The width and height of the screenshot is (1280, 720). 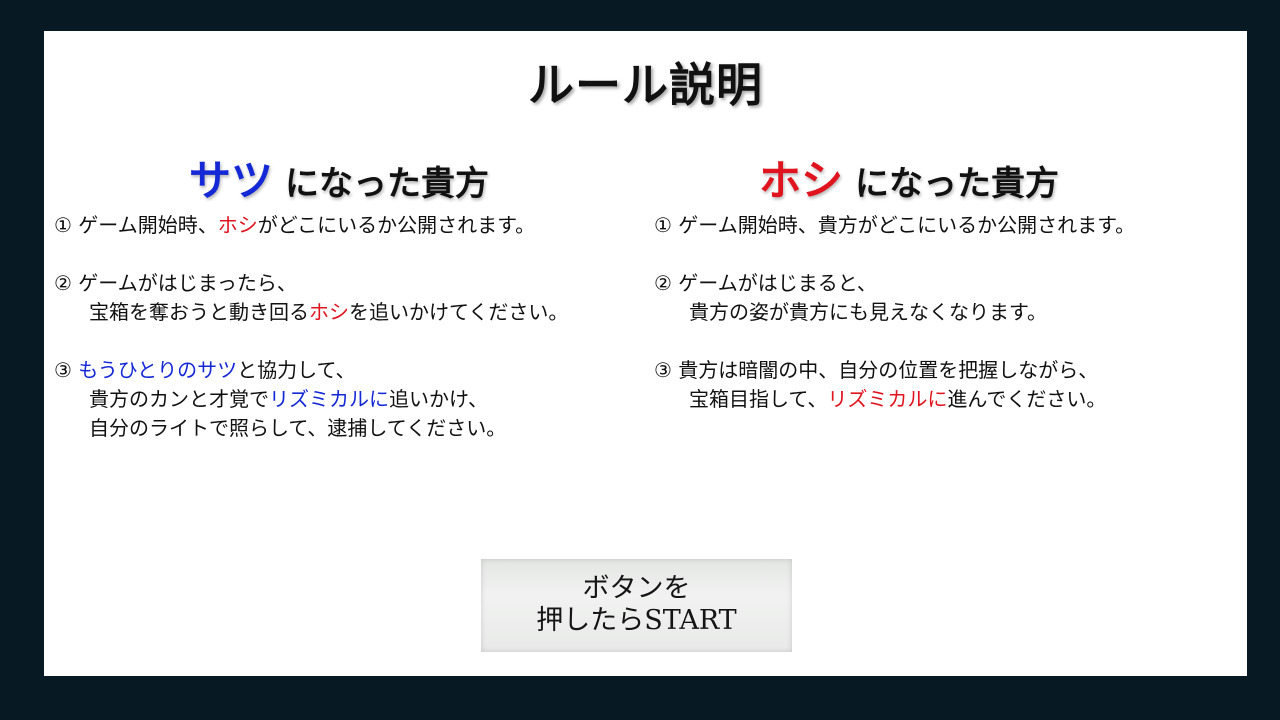 I want to click on rule-text: ゲームがはじまると、, so click(x=777, y=283).